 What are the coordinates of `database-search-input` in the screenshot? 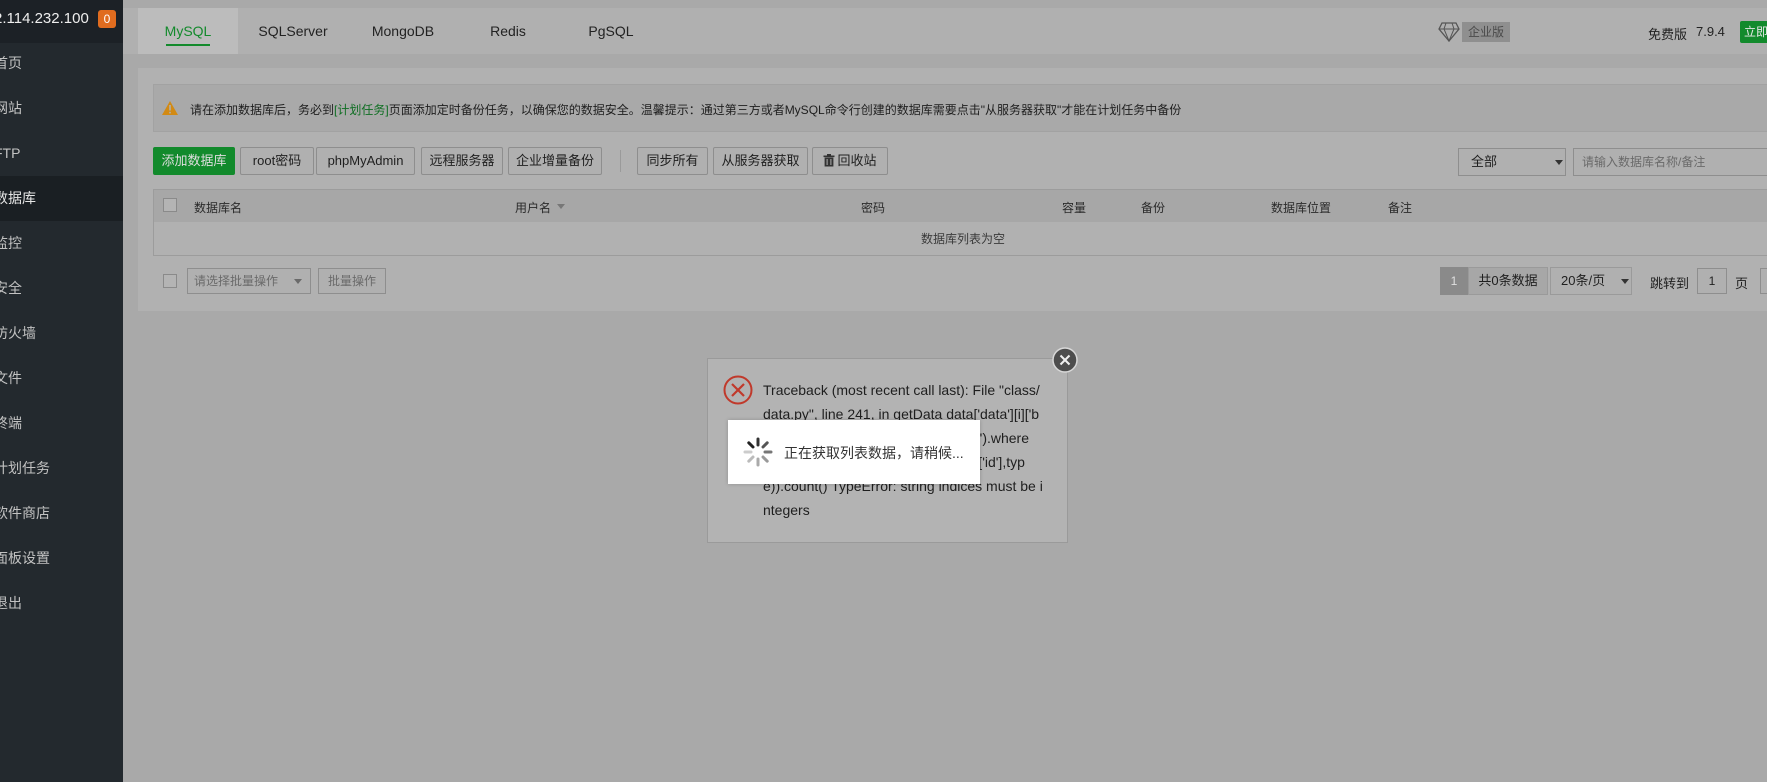 It's located at (1670, 162).